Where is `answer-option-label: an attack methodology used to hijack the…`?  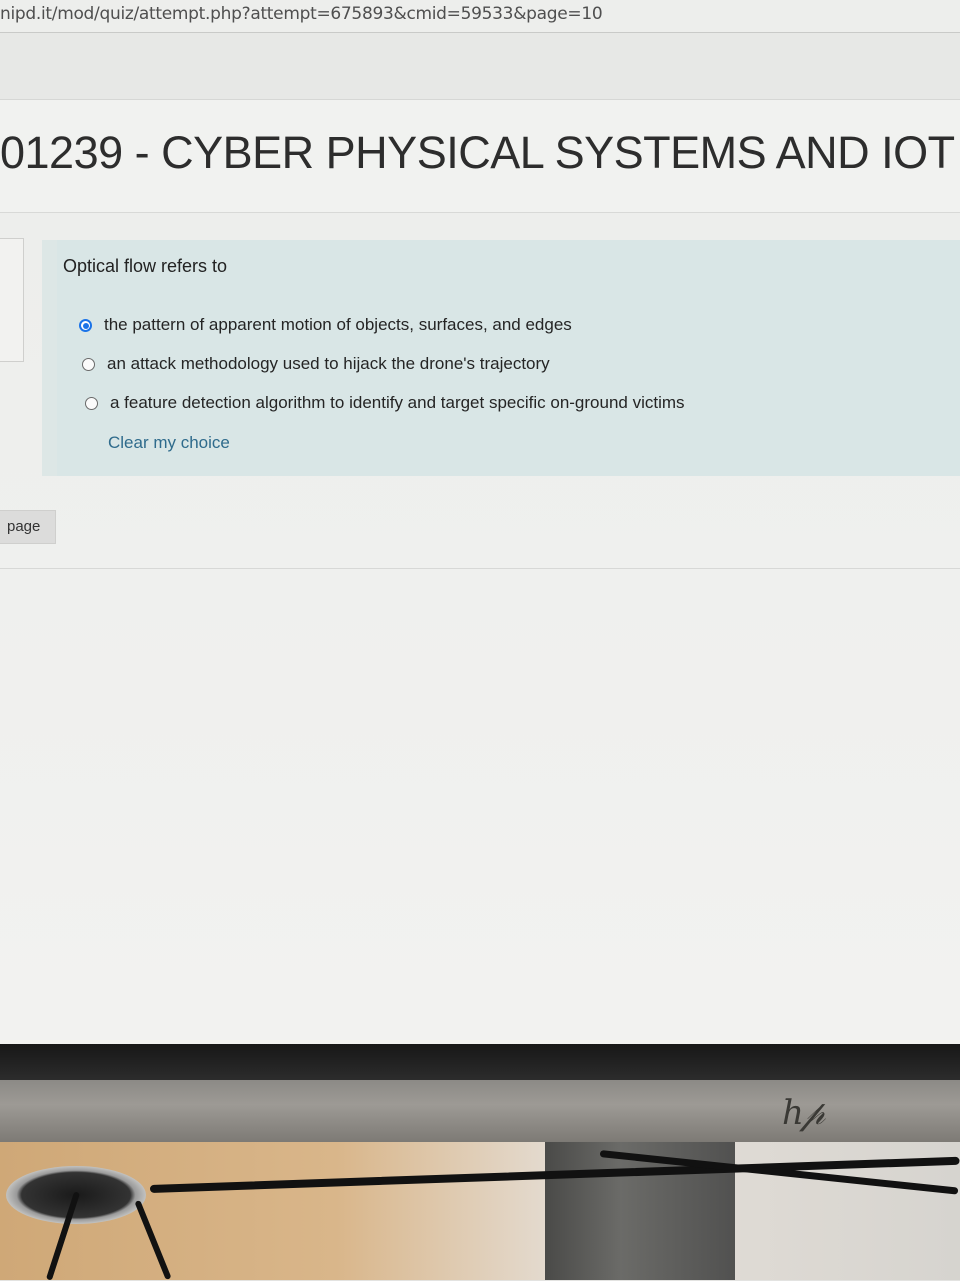
answer-option-label: an attack methodology used to hijack the… is located at coordinates (328, 363).